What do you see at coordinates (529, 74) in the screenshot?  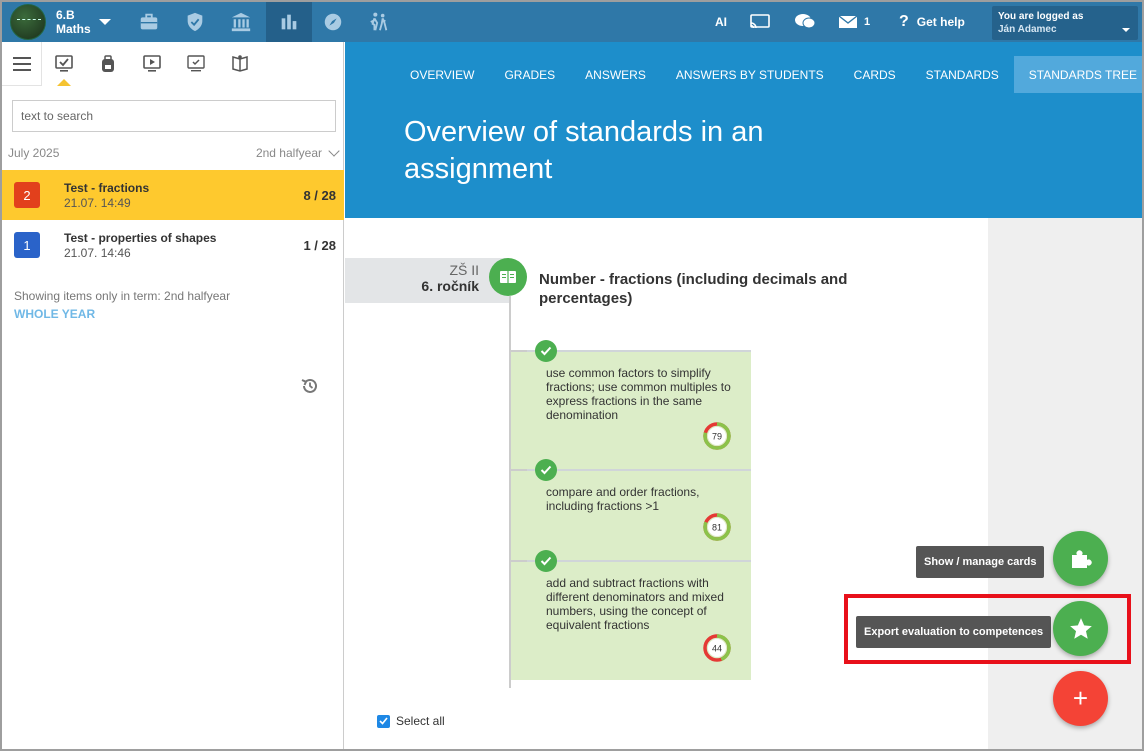 I see `tab-grades: GRADES` at bounding box center [529, 74].